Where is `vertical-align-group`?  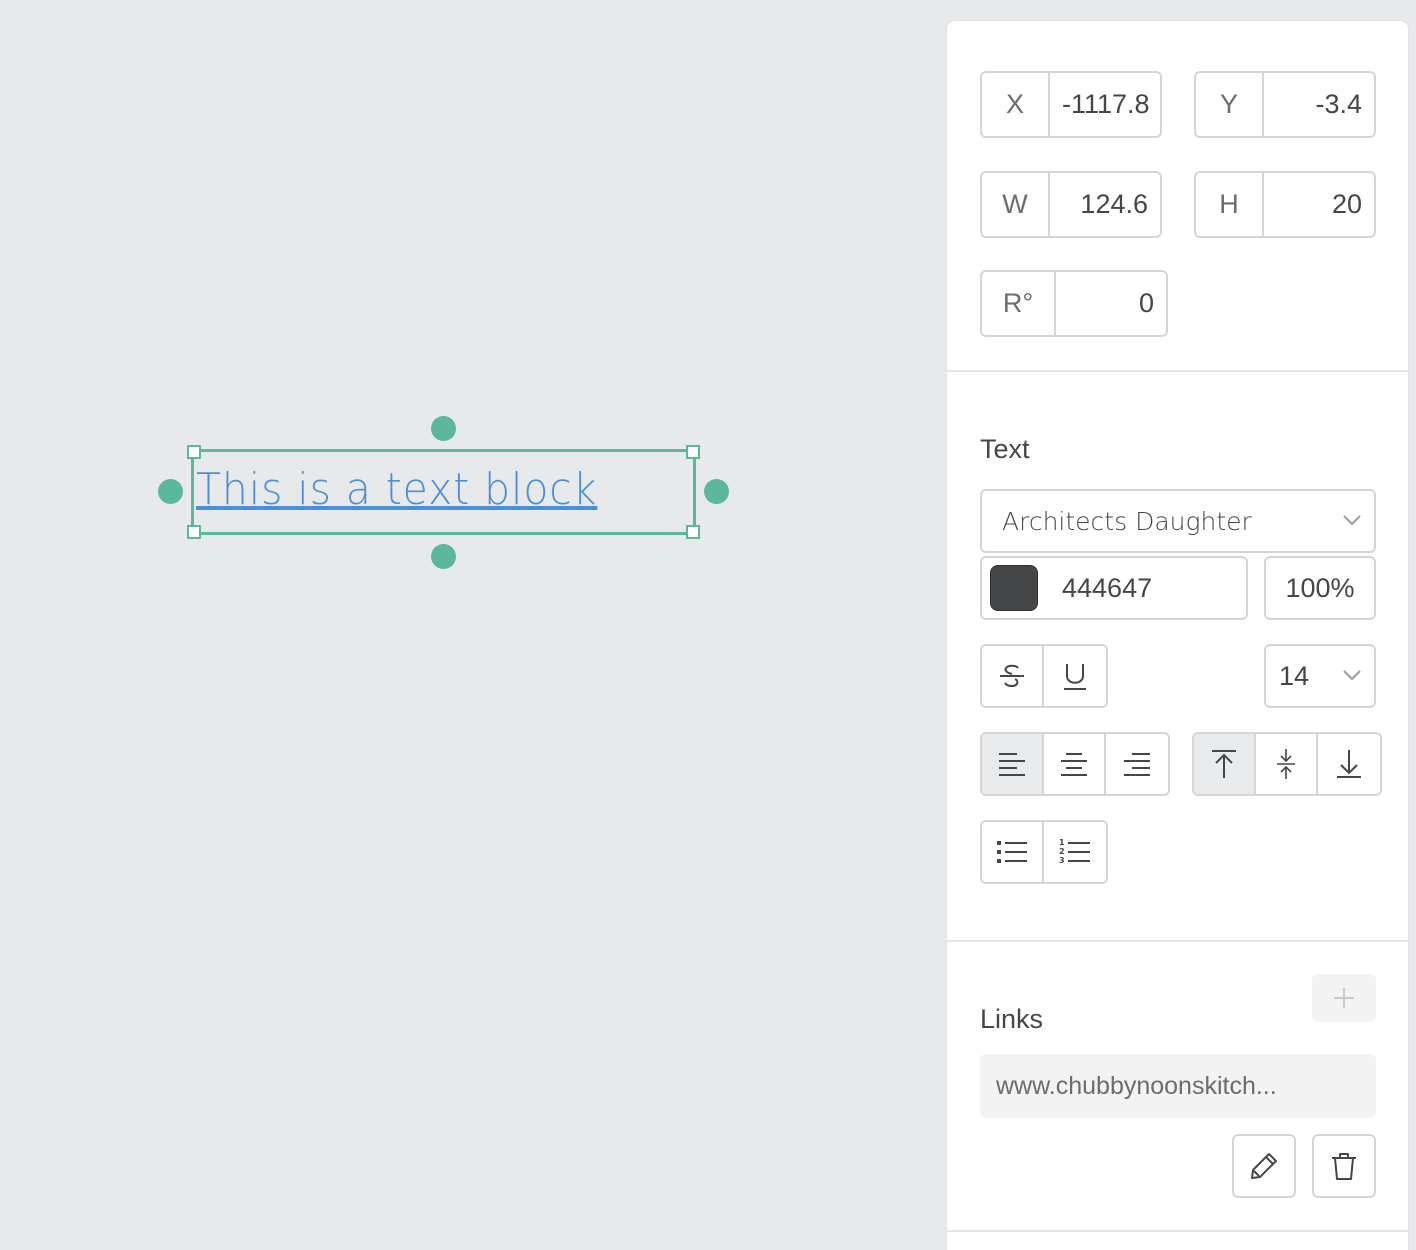 vertical-align-group is located at coordinates (1287, 764).